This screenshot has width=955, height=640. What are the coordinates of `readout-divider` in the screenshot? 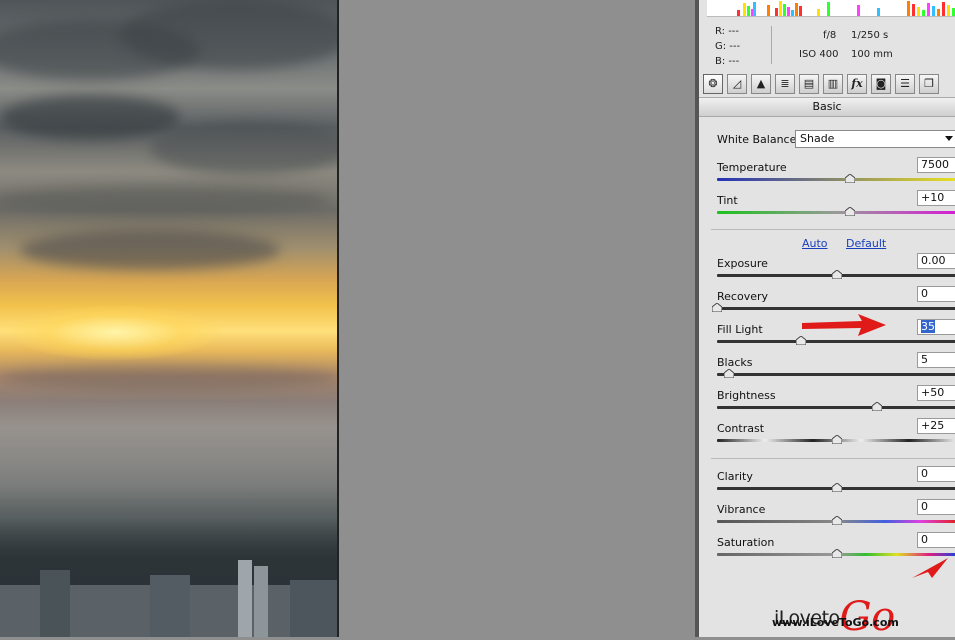 It's located at (771, 45).